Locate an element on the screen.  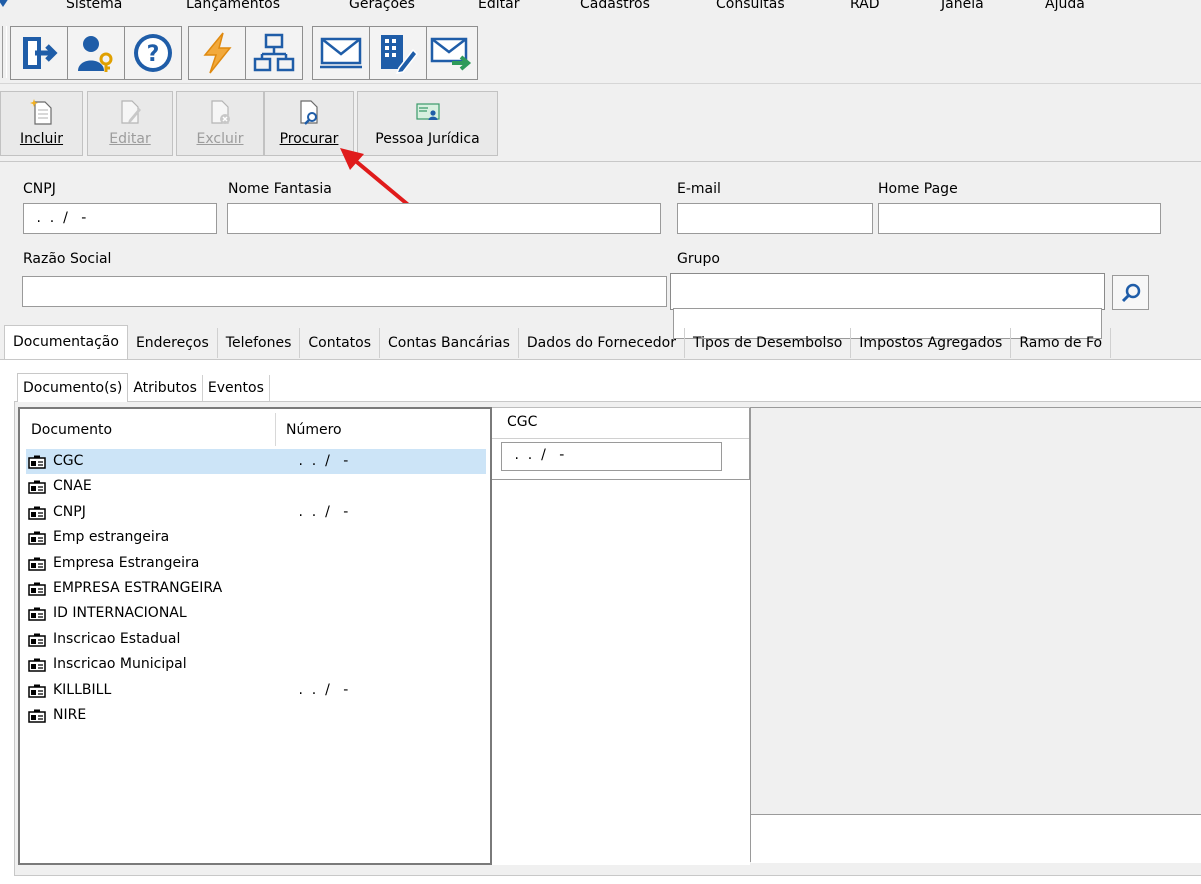
mail-forward-icon is located at coordinates (451, 54).